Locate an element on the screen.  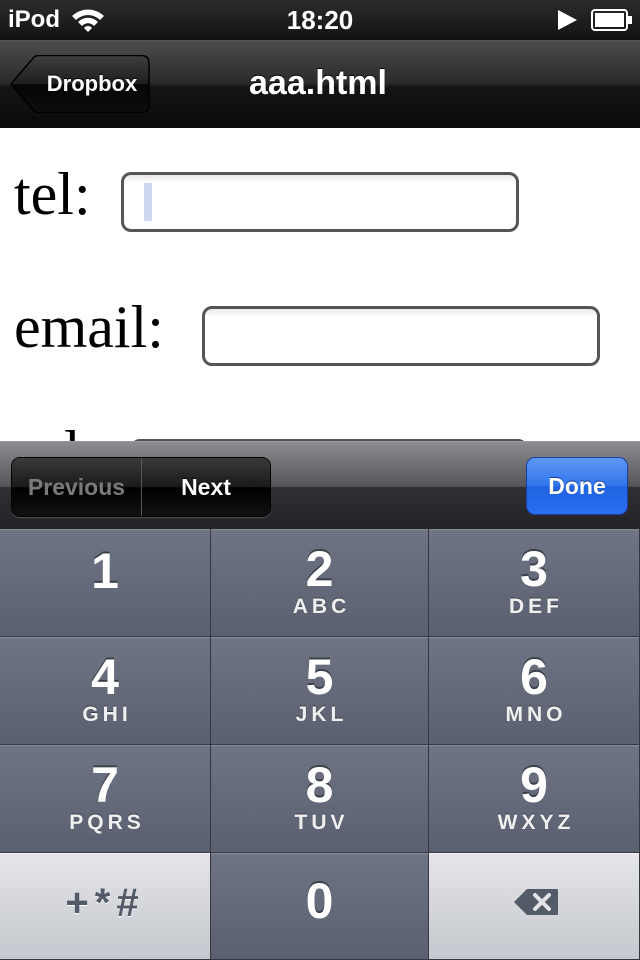
status-time: 18:20 is located at coordinates (320, 20).